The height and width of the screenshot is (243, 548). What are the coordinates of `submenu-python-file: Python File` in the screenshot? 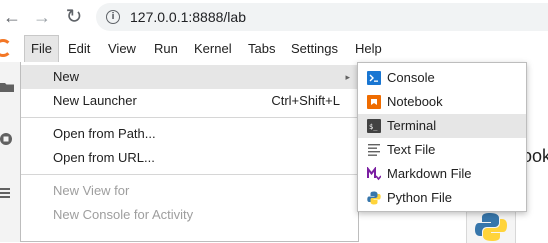 It's located at (442, 198).